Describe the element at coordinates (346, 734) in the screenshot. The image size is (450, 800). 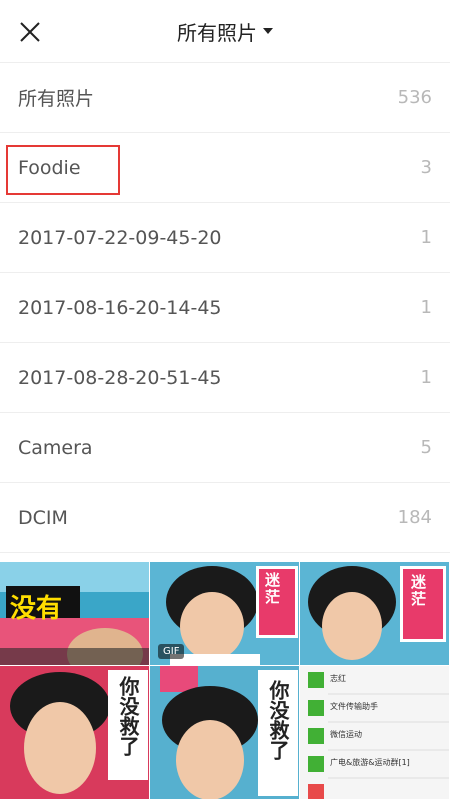
I see `chat-item: 微信运动` at that location.